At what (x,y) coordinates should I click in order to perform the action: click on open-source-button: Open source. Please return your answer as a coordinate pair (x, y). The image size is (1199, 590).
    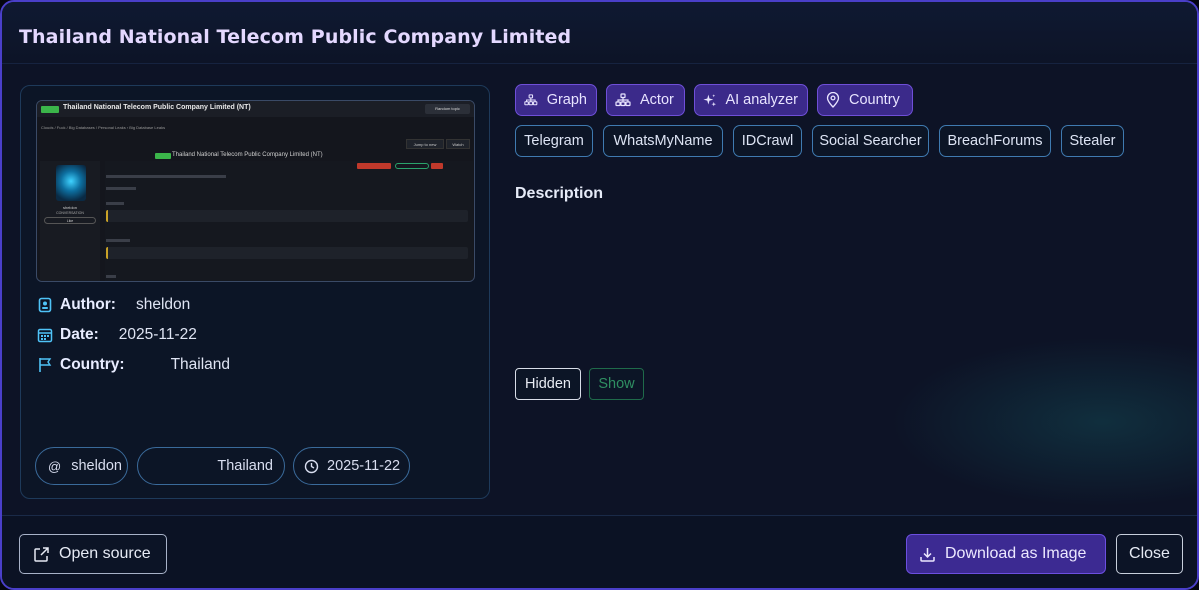
    Looking at the image, I should click on (93, 554).